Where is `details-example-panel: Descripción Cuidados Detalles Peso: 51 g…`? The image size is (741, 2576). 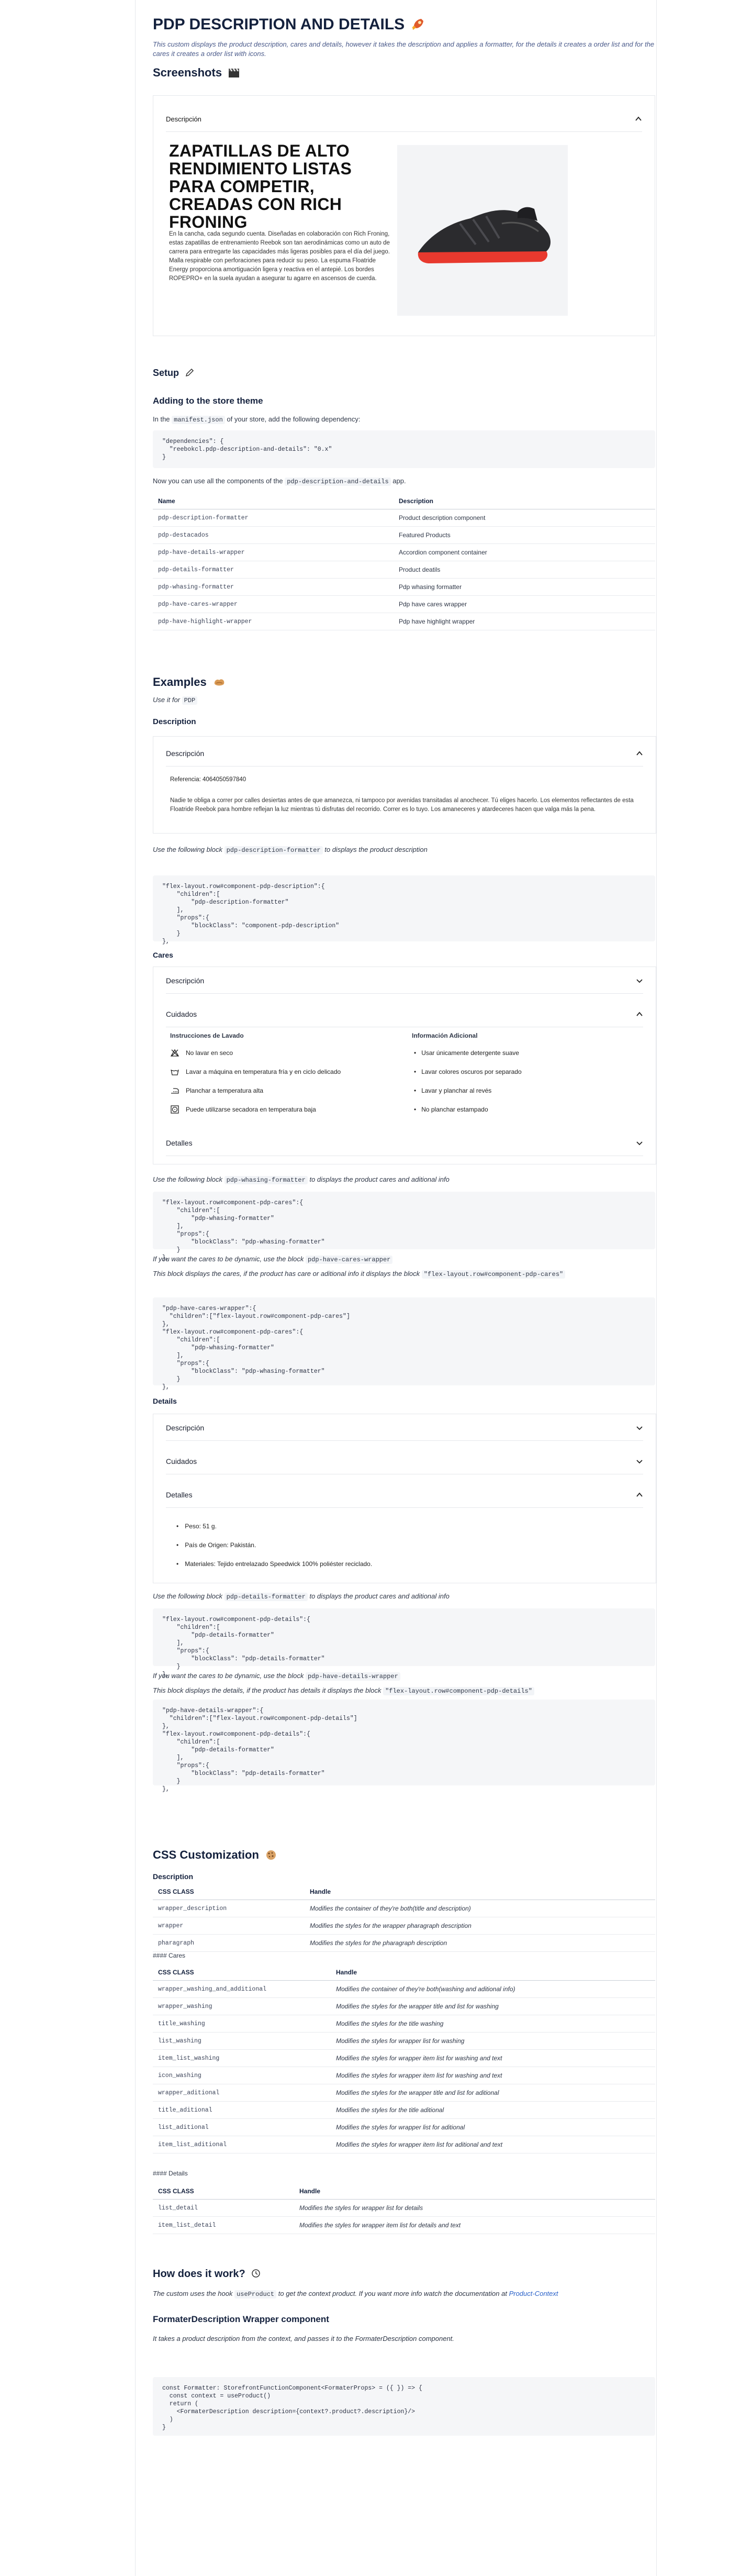 details-example-panel: Descripción Cuidados Detalles Peso: 51 g… is located at coordinates (405, 1498).